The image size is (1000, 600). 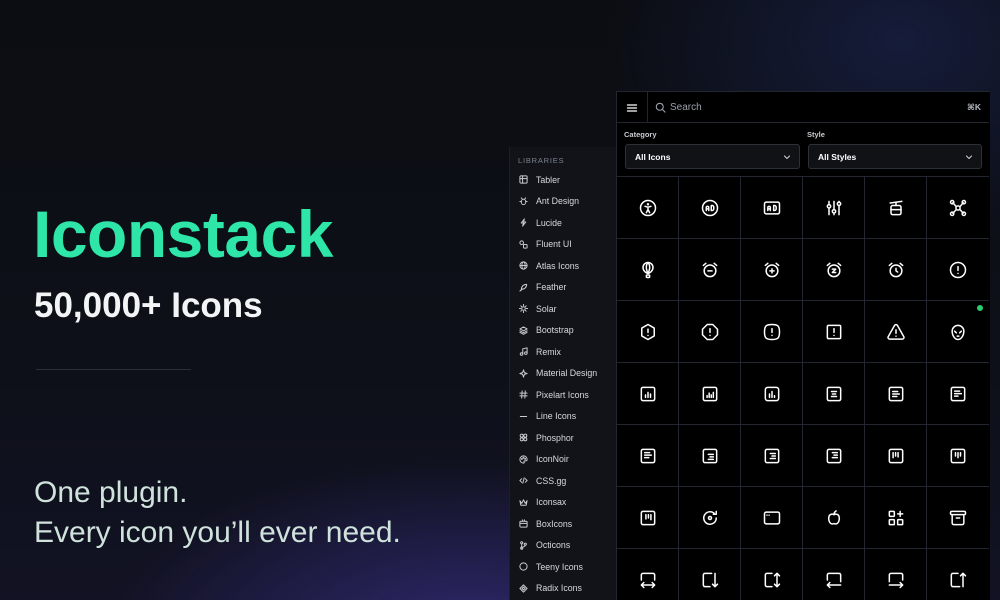 What do you see at coordinates (800, 107) in the screenshot?
I see `search-input` at bounding box center [800, 107].